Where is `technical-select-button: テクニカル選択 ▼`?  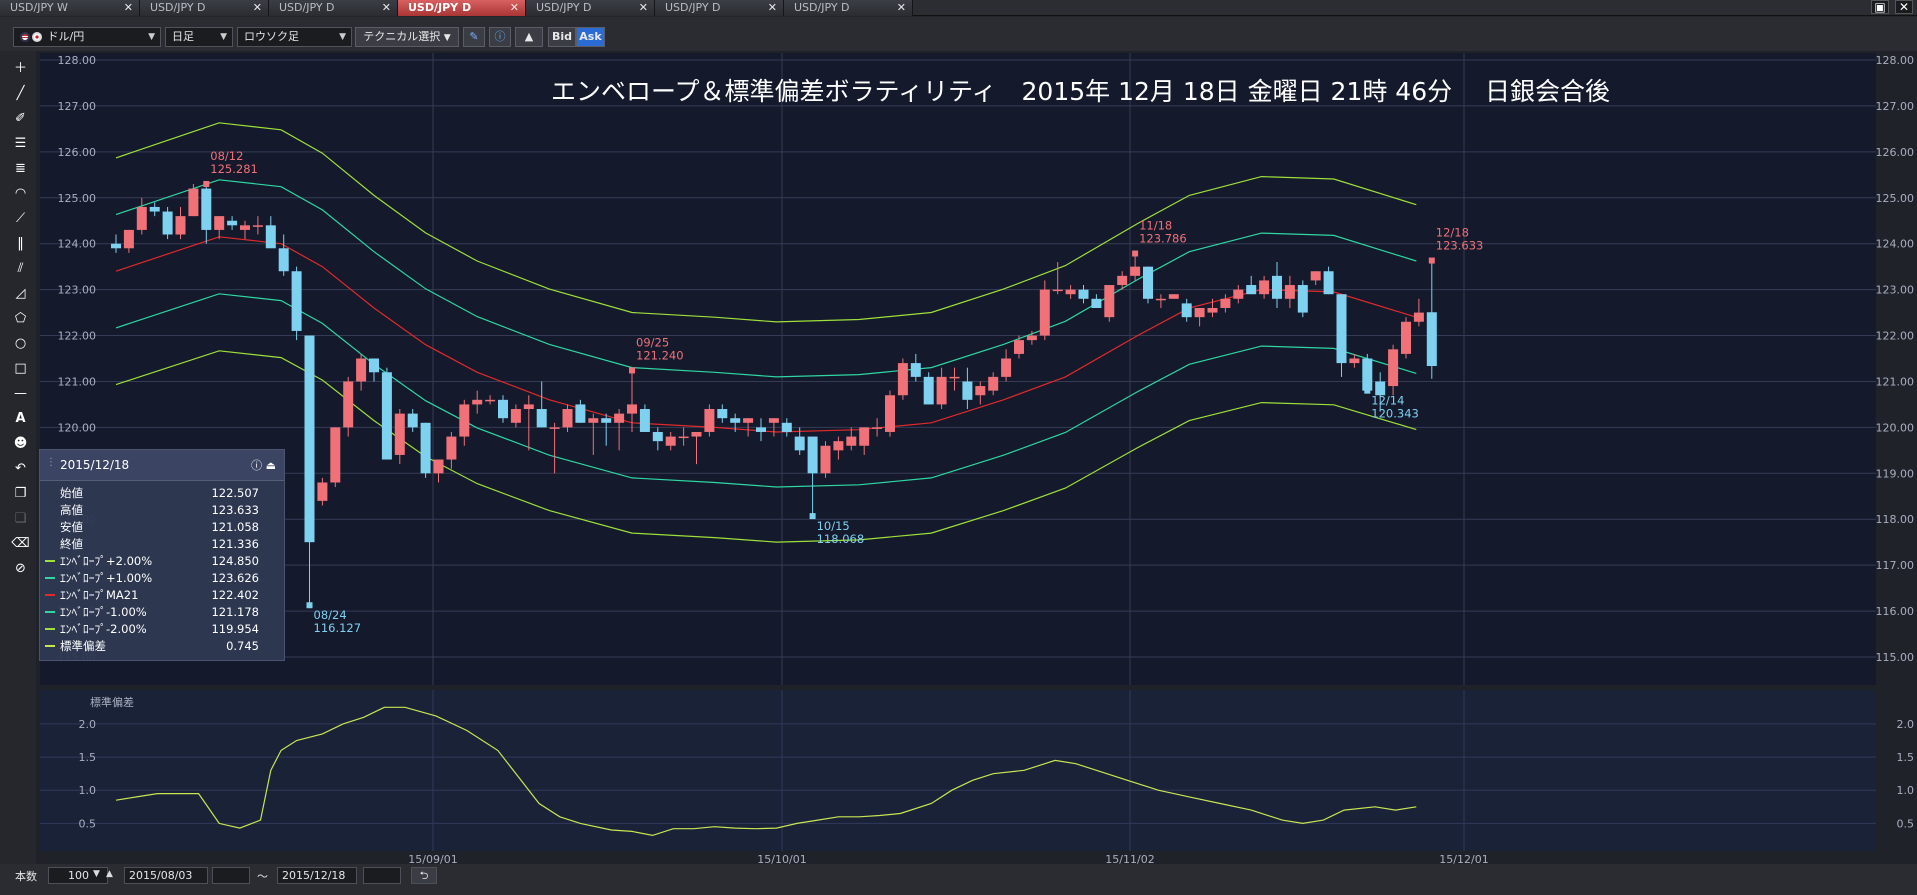 technical-select-button: テクニカル選択 ▼ is located at coordinates (407, 37).